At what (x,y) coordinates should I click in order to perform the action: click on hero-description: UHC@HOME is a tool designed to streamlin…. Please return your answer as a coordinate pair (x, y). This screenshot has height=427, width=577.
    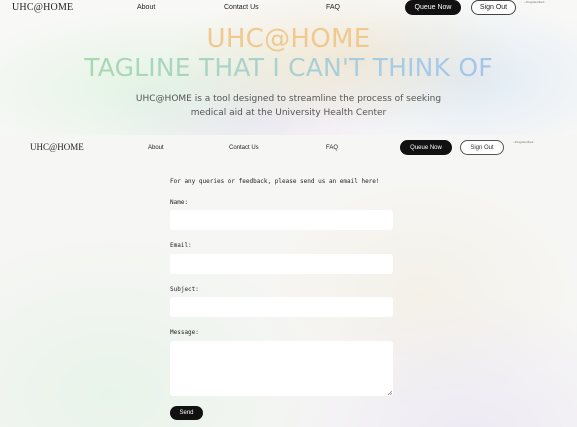
    Looking at the image, I should click on (288, 106).